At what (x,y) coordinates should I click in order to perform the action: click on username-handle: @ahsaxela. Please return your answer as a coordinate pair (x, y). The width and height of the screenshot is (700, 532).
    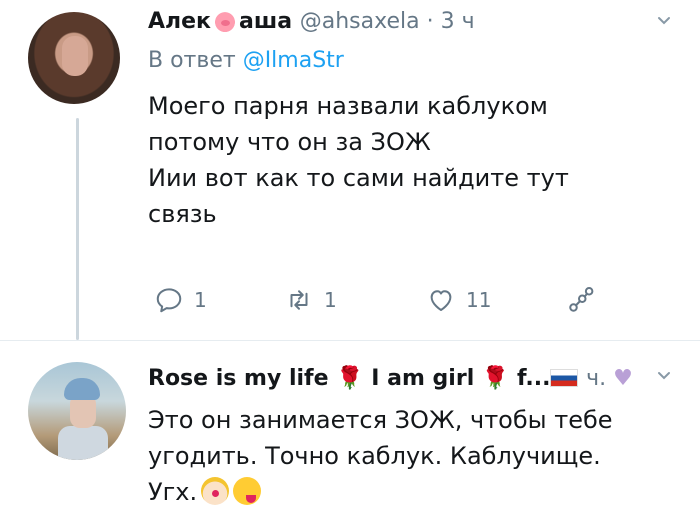
    Looking at the image, I should click on (360, 21).